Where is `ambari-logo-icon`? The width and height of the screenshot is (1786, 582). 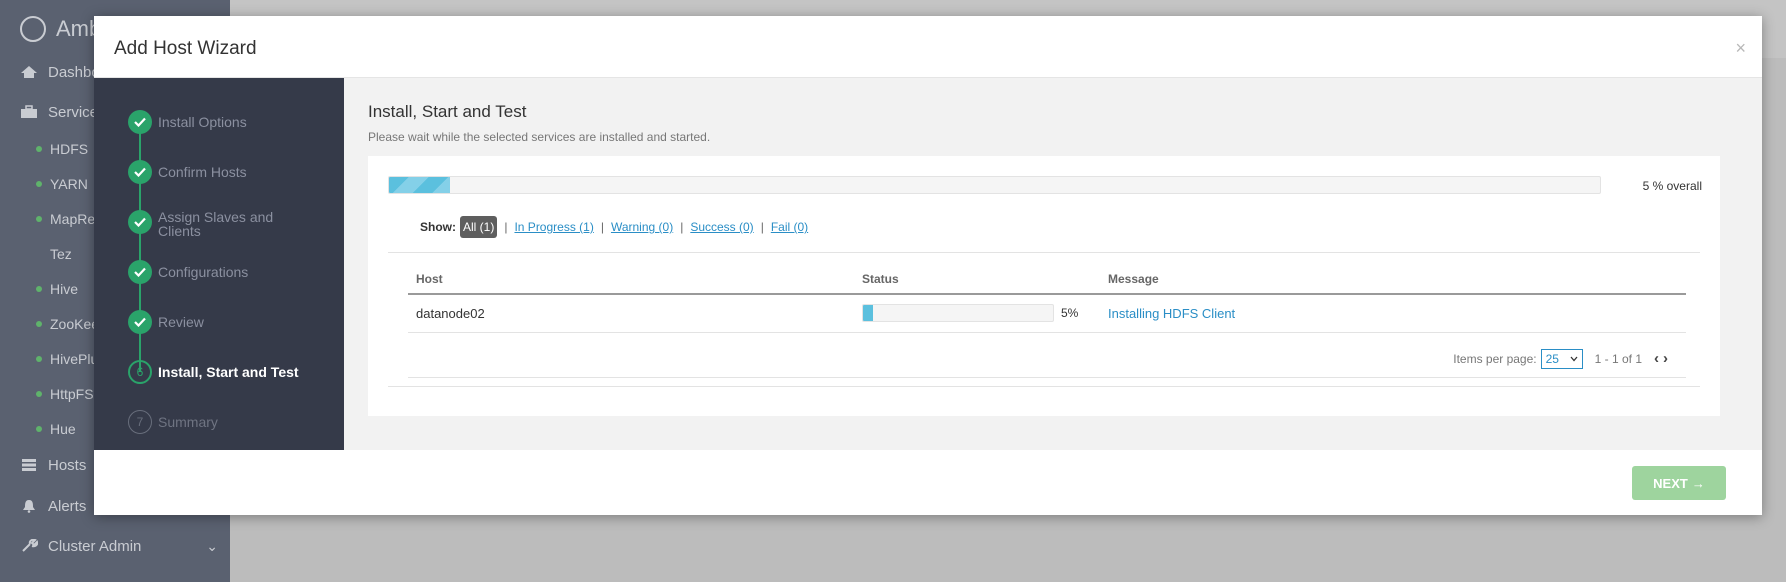
ambari-logo-icon is located at coordinates (33, 29).